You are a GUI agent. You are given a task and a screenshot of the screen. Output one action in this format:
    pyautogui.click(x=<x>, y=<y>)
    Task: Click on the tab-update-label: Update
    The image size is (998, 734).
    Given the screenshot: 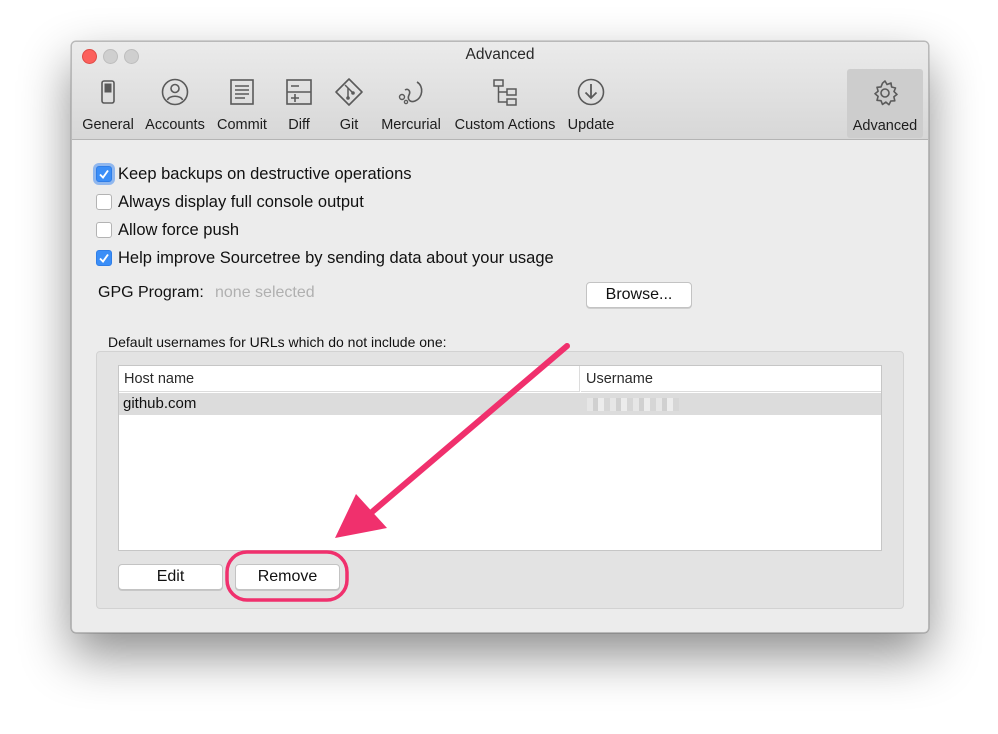 What is the action you would take?
    pyautogui.click(x=591, y=125)
    